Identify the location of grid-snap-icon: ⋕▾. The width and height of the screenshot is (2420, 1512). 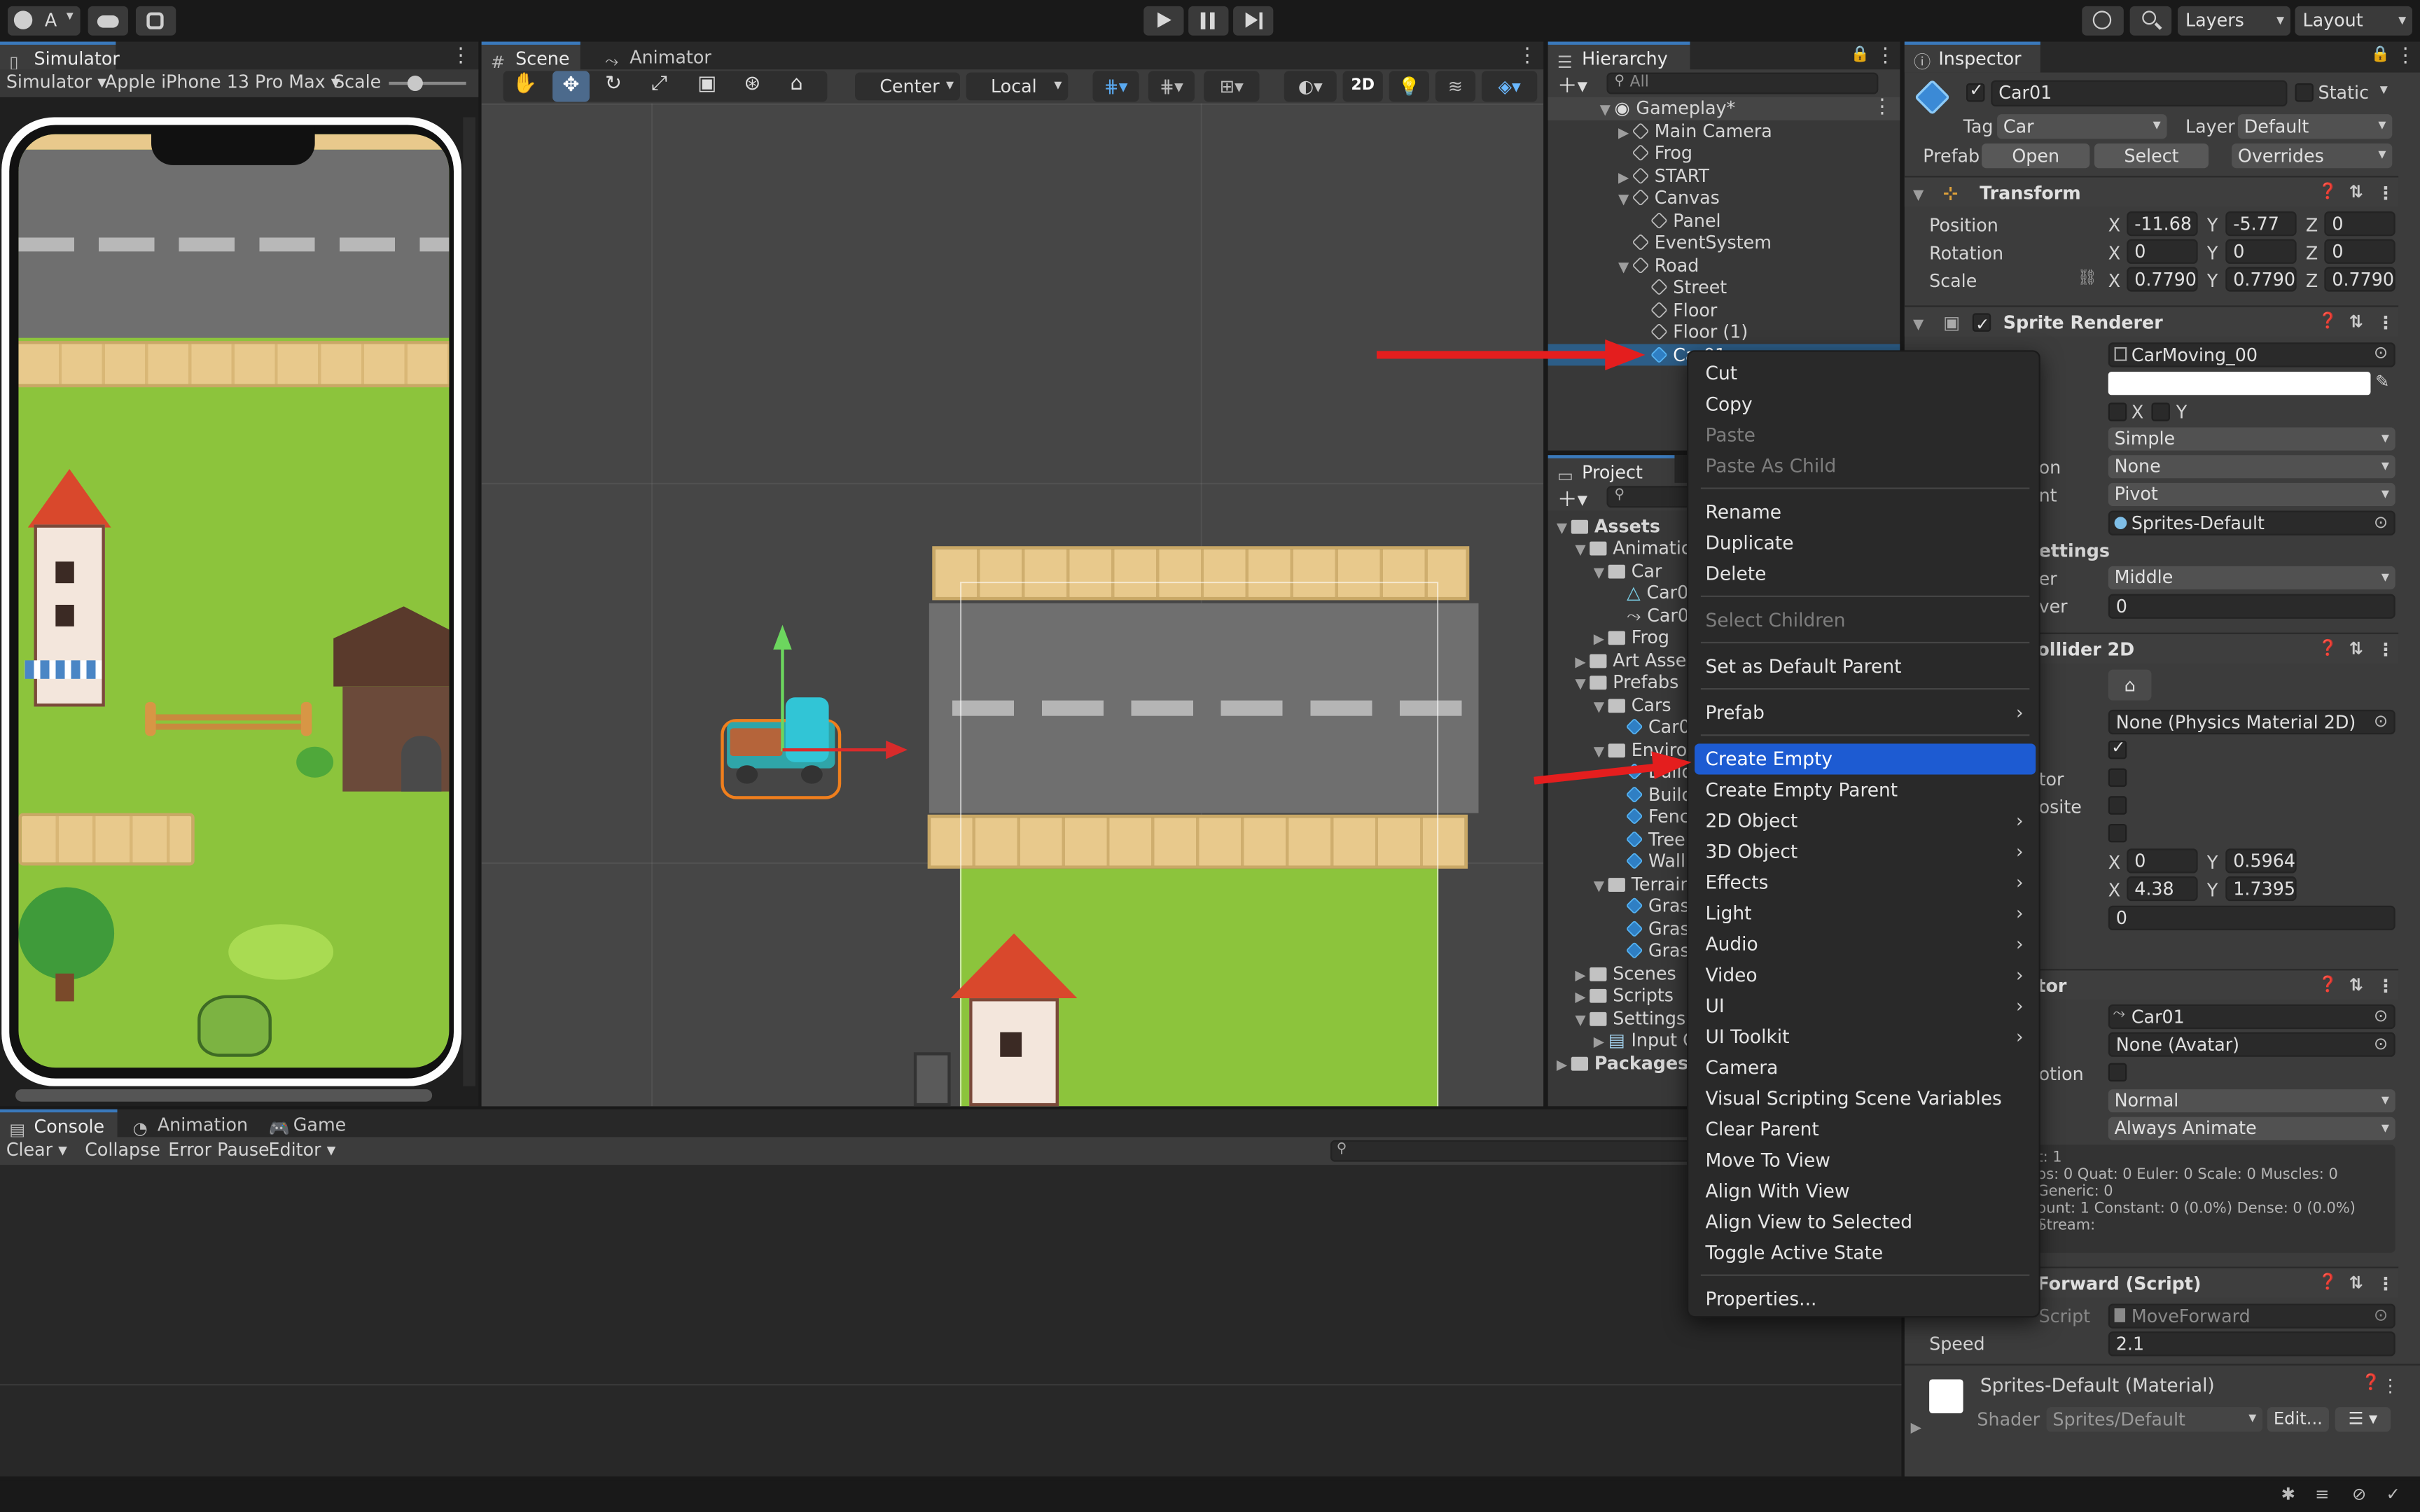
(1171, 86).